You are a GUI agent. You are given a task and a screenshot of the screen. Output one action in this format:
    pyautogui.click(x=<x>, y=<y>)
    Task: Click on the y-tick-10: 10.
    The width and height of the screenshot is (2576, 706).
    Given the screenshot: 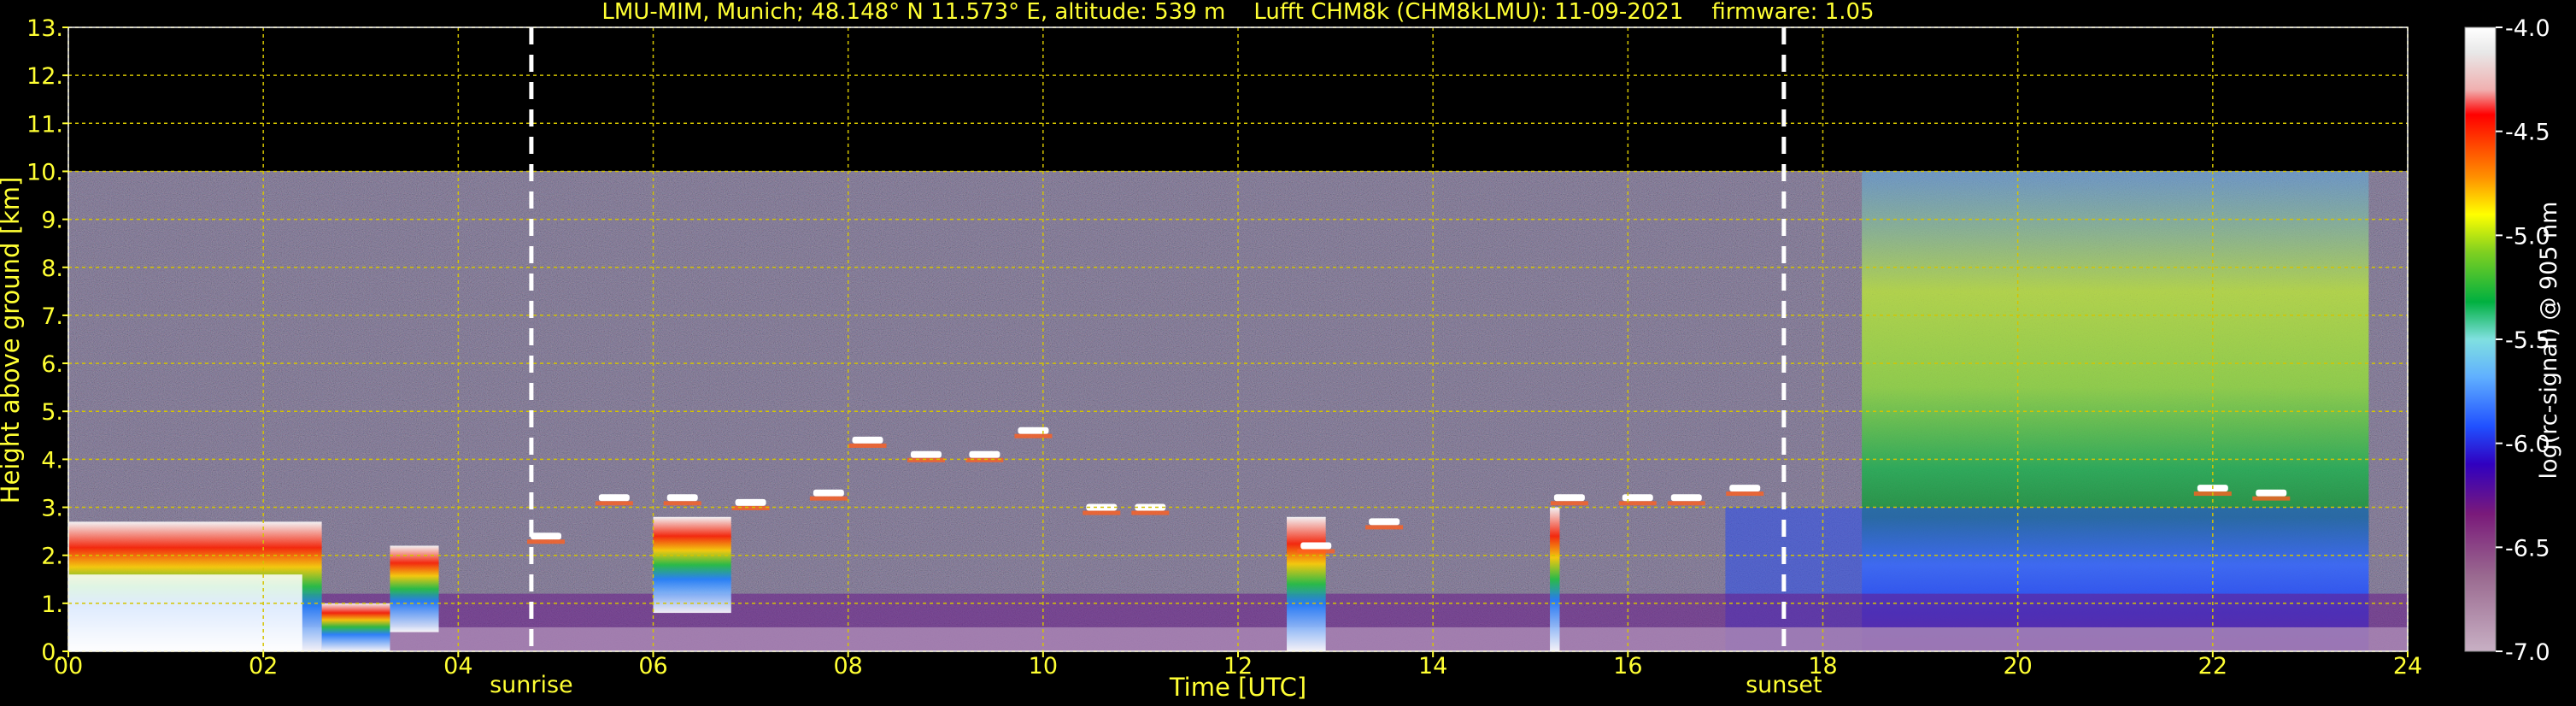 What is the action you would take?
    pyautogui.click(x=44, y=172)
    